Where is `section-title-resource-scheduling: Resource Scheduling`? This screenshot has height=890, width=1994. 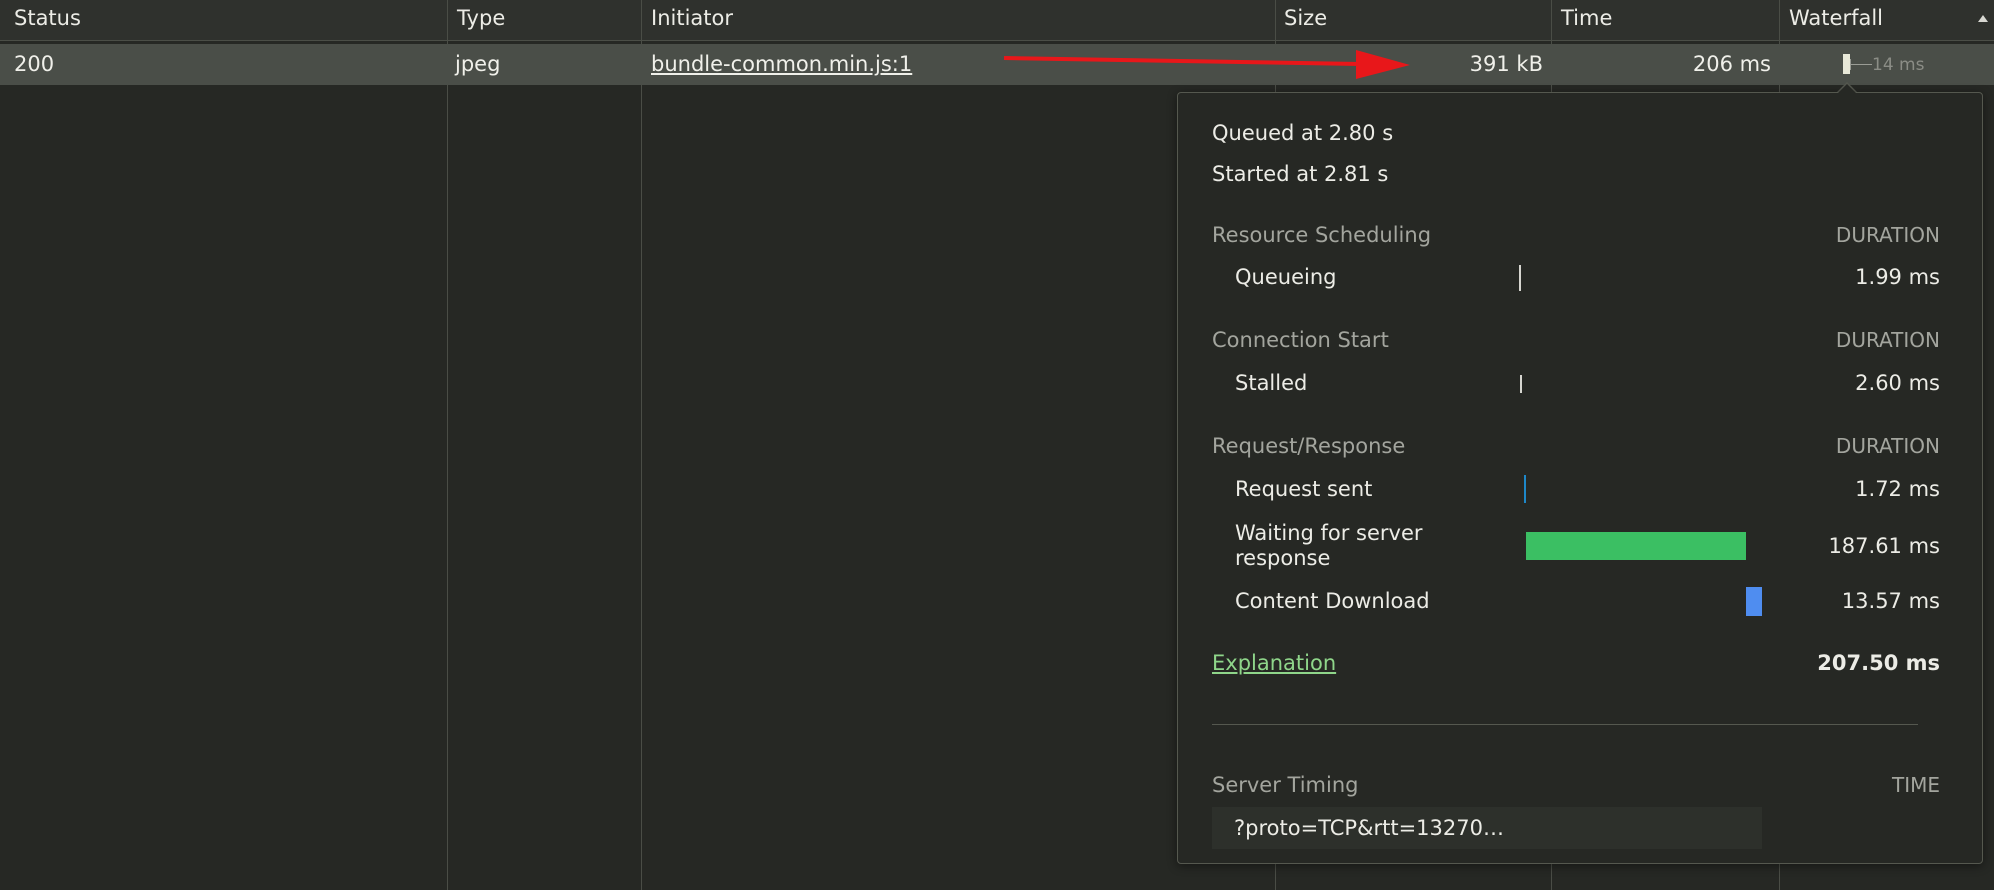 section-title-resource-scheduling: Resource Scheduling is located at coordinates (1322, 235).